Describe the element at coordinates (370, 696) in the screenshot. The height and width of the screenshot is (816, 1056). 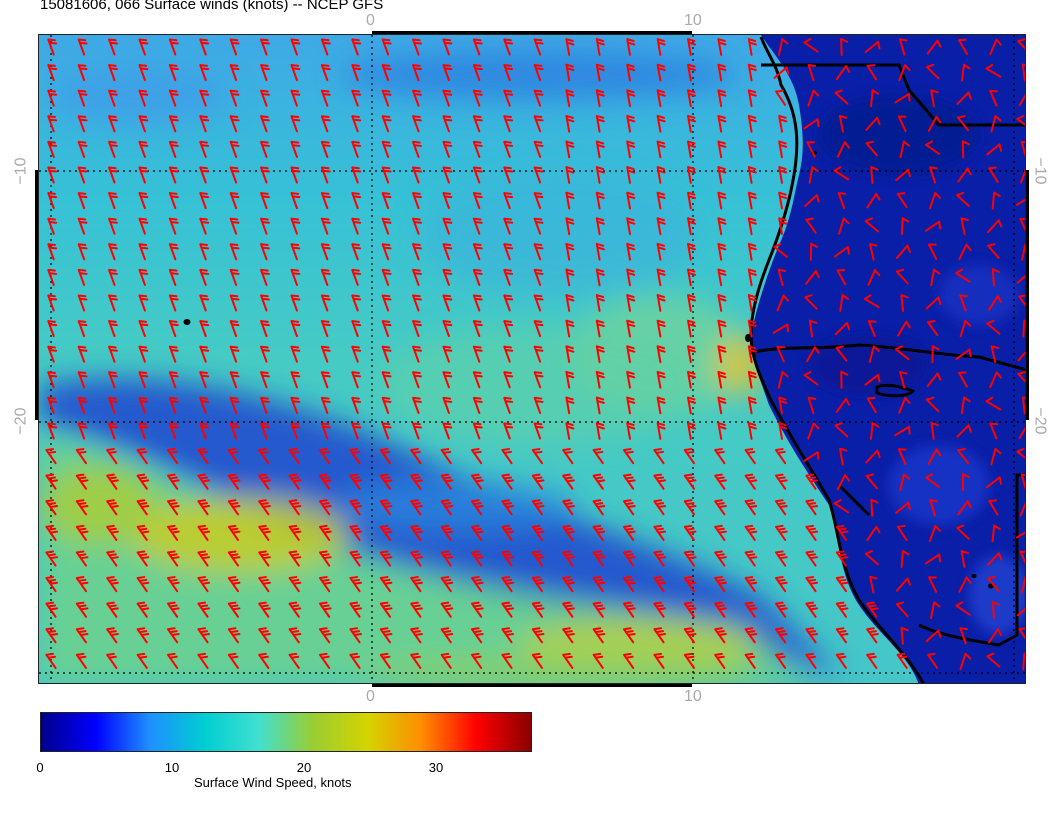
I see `bottom-tick-0: 0` at that location.